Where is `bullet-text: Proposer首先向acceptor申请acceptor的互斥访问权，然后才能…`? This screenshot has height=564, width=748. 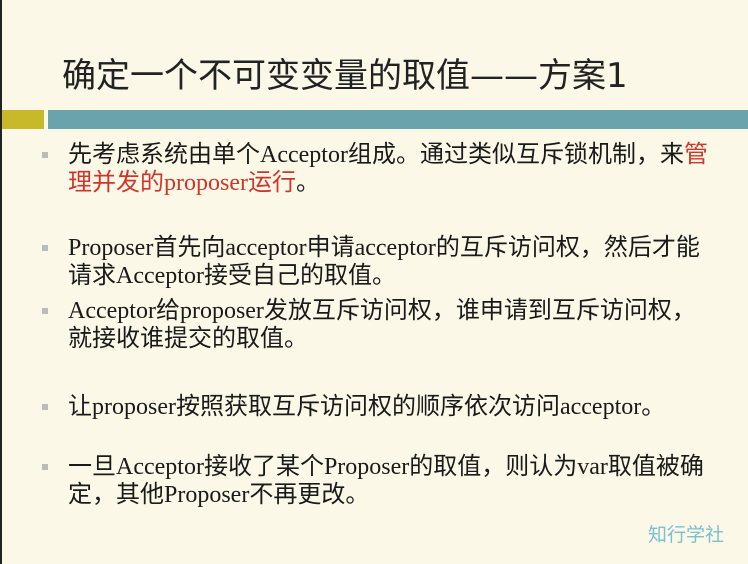 bullet-text: Proposer首先向acceptor申请acceptor的互斥访问权，然后才能… is located at coordinates (384, 262).